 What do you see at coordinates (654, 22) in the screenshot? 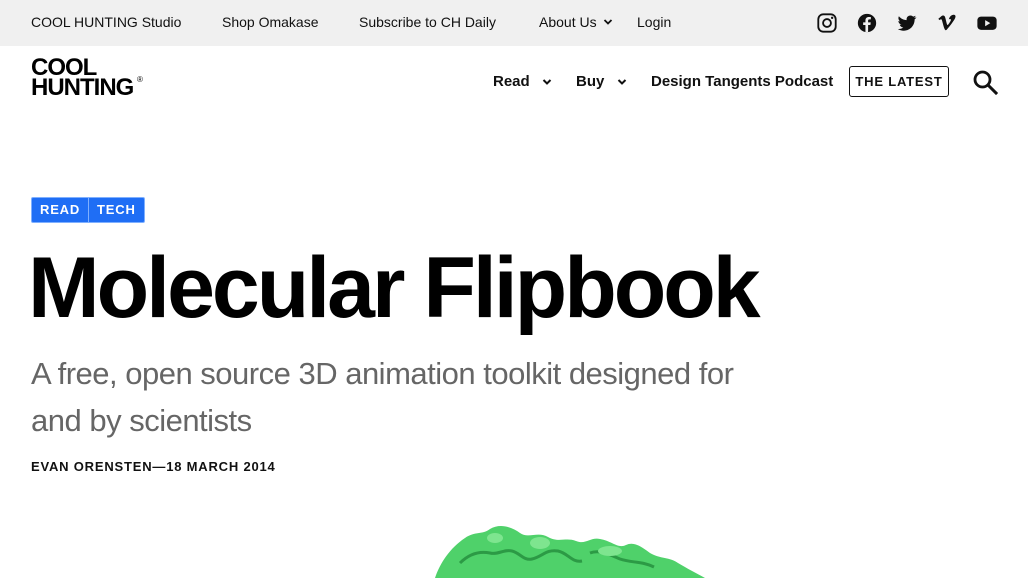
I see `login-link: Login` at bounding box center [654, 22].